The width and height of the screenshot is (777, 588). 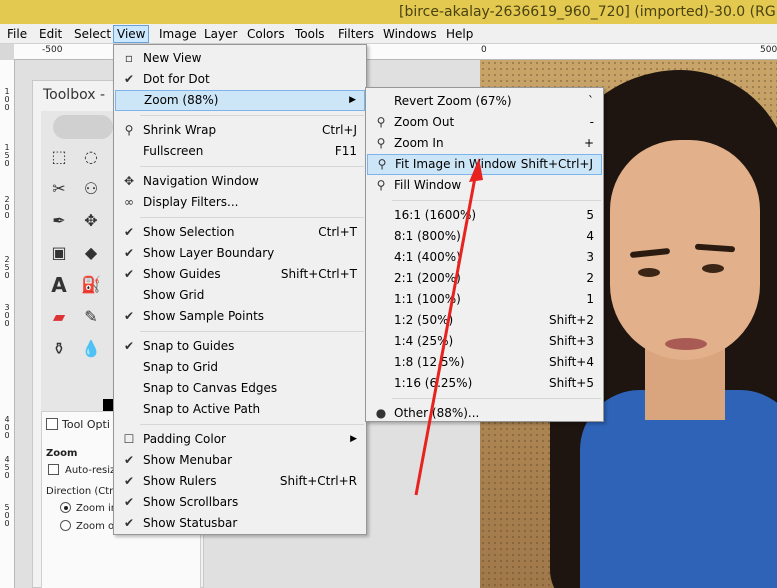 What do you see at coordinates (7, 324) in the screenshot?
I see `vertical-ruler: 100150200250300400450500` at bounding box center [7, 324].